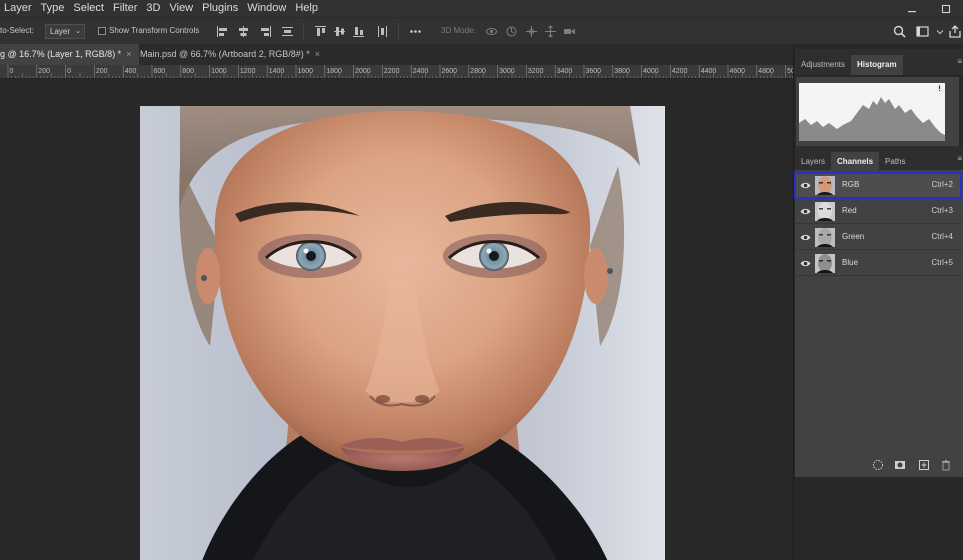 This screenshot has height=560, width=963. What do you see at coordinates (287, 31) in the screenshot?
I see `distribute-vertical-icon` at bounding box center [287, 31].